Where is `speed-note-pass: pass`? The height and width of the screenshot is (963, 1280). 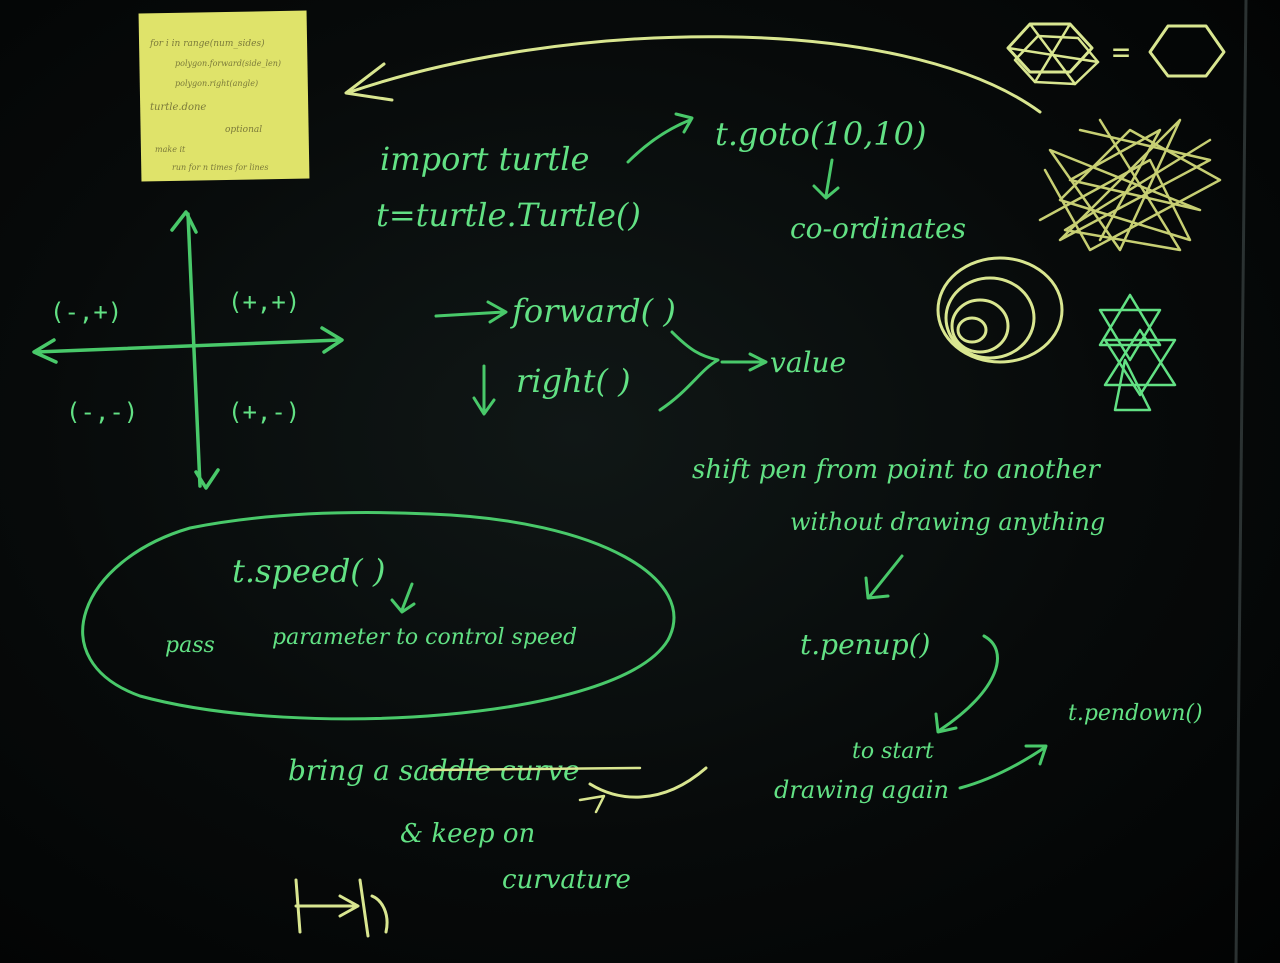 speed-note-pass: pass is located at coordinates (190, 645).